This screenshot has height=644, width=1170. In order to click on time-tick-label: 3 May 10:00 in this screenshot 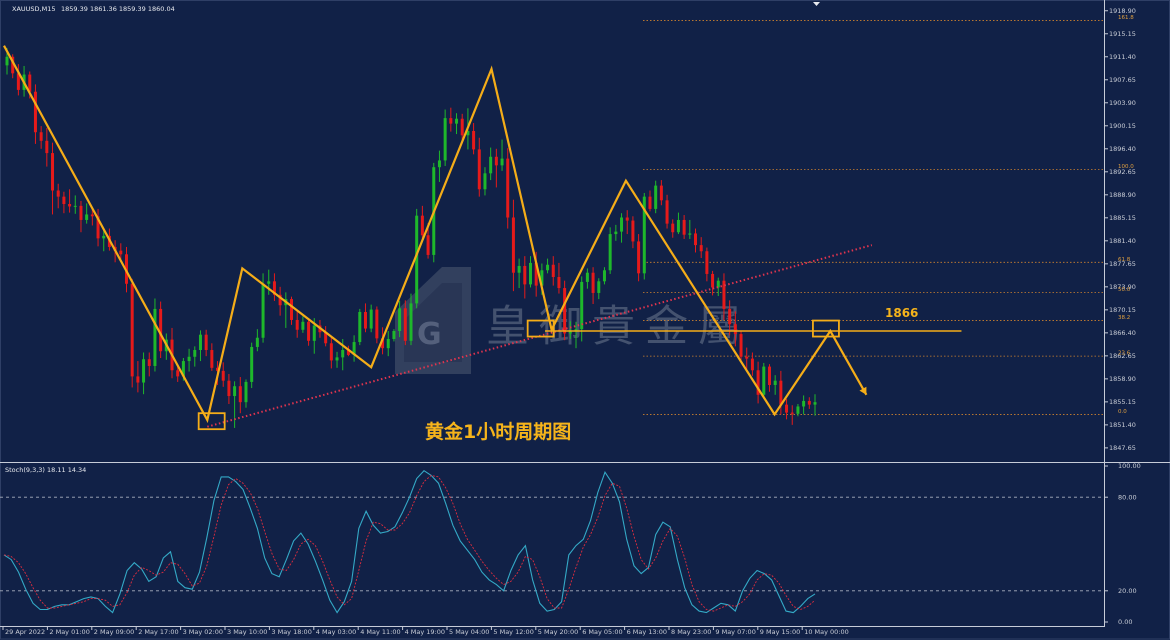, I will do `click(247, 632)`.